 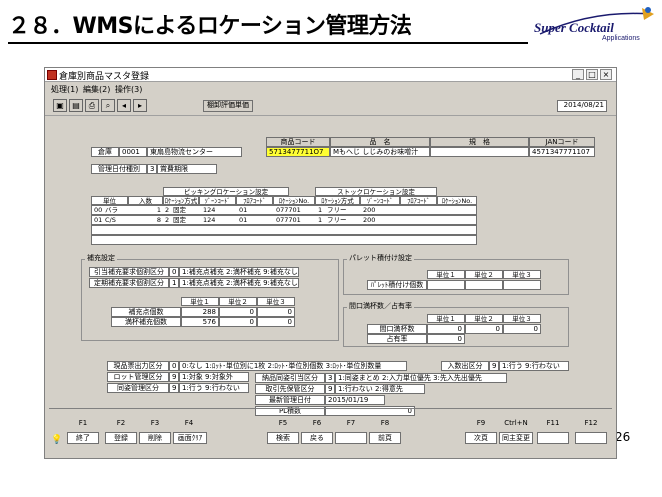 I want to click on row-stock-zone: 200, so click(x=369, y=210).